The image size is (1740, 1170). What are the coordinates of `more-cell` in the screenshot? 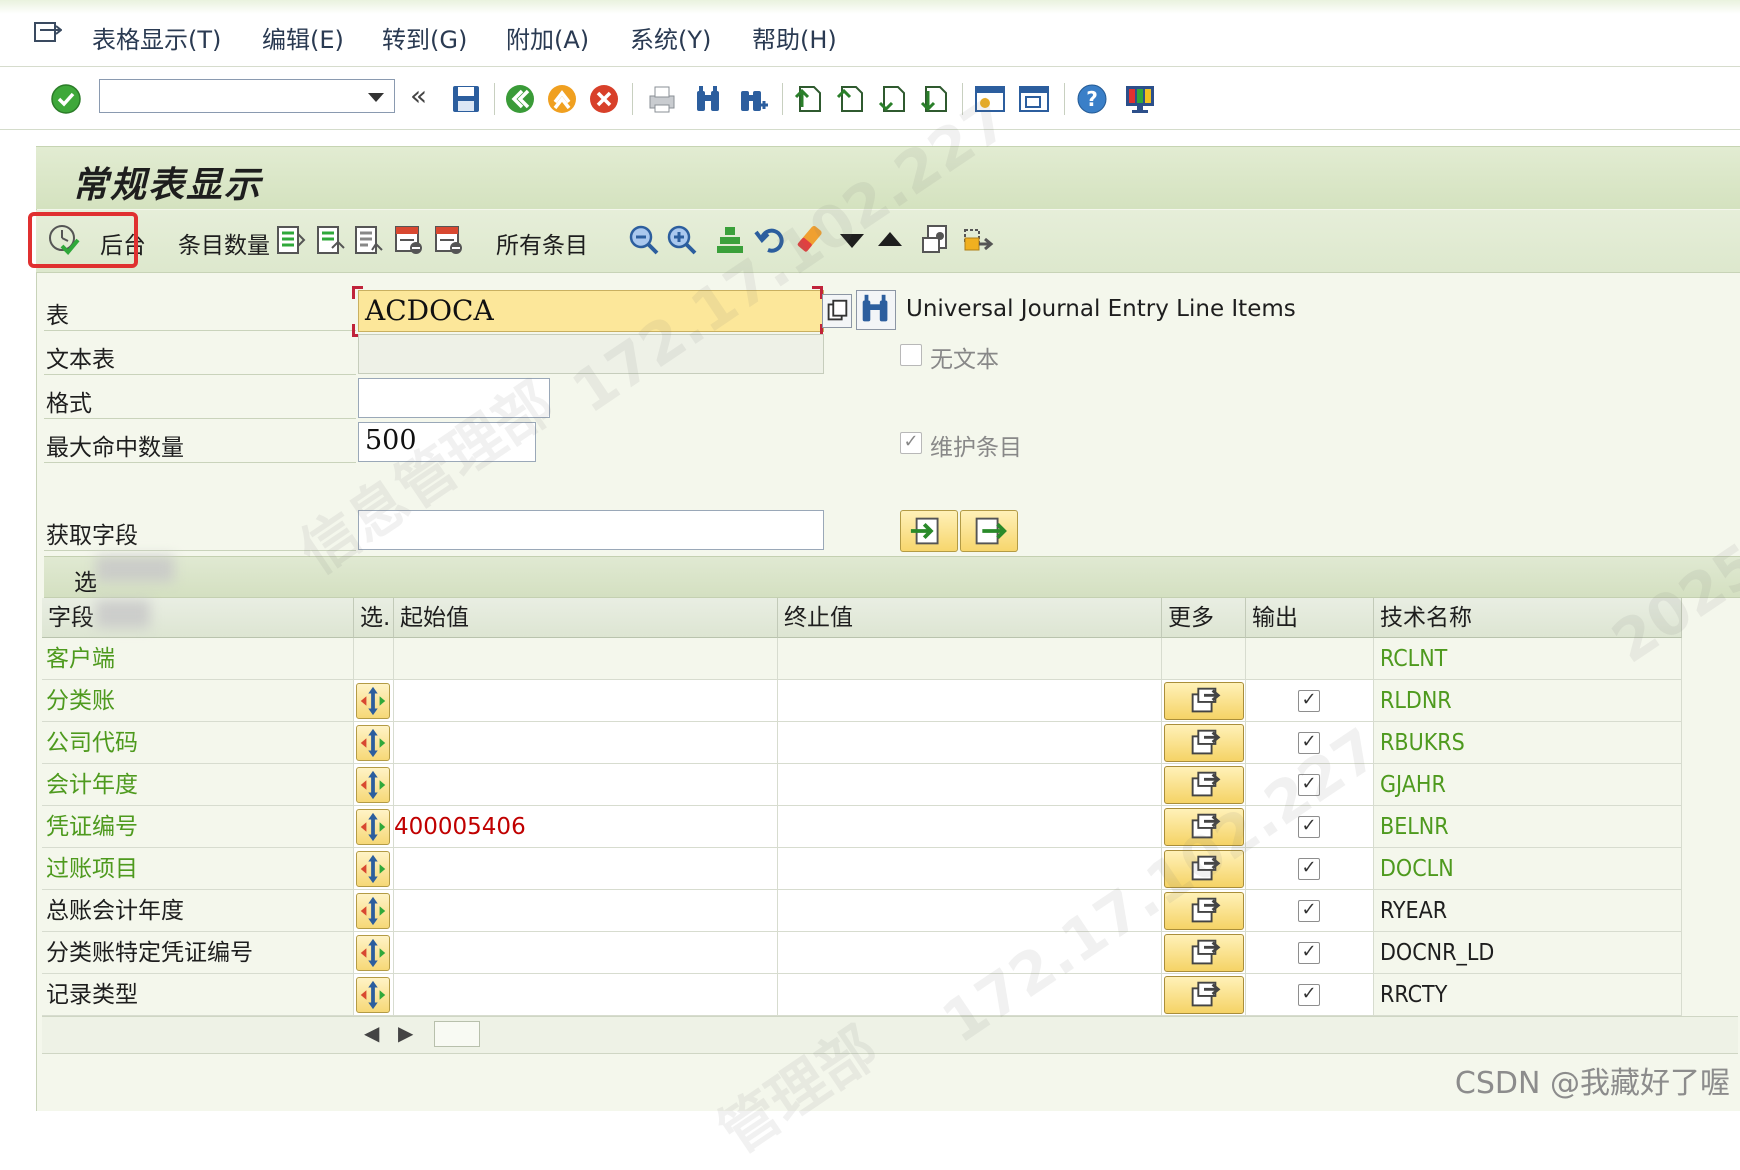 It's located at (1204, 701).